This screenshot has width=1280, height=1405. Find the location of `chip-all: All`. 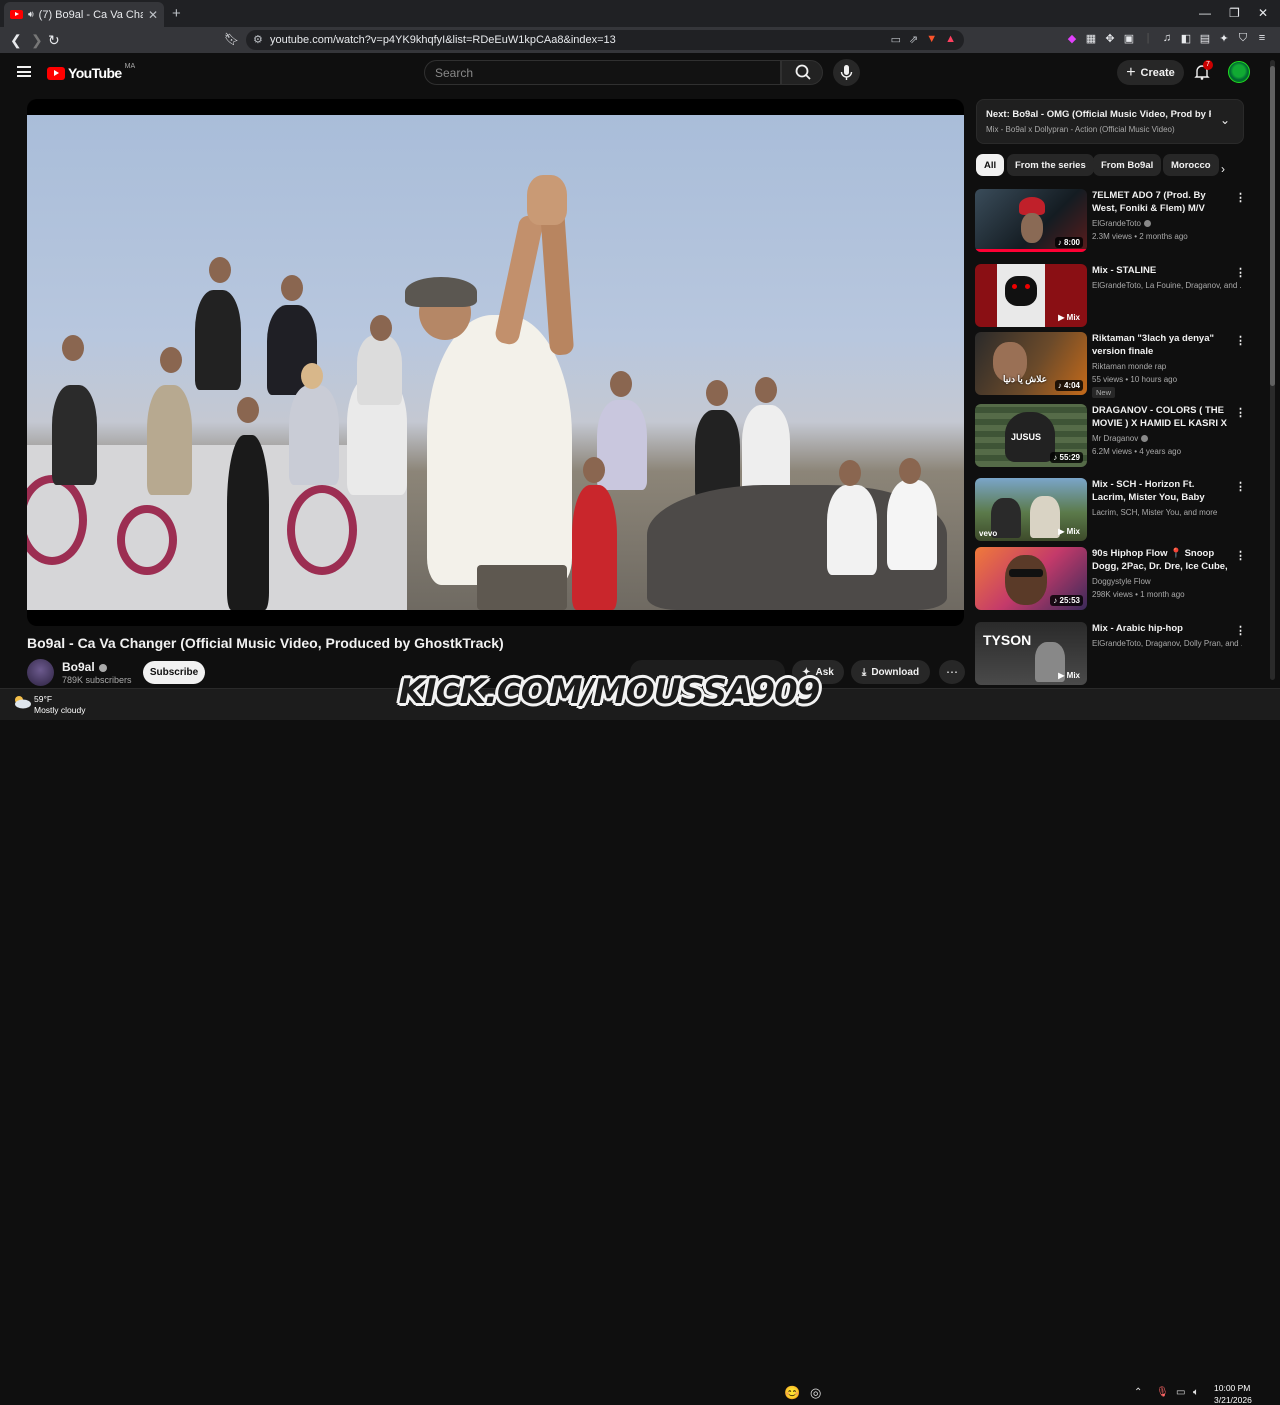

chip-all: All is located at coordinates (990, 165).